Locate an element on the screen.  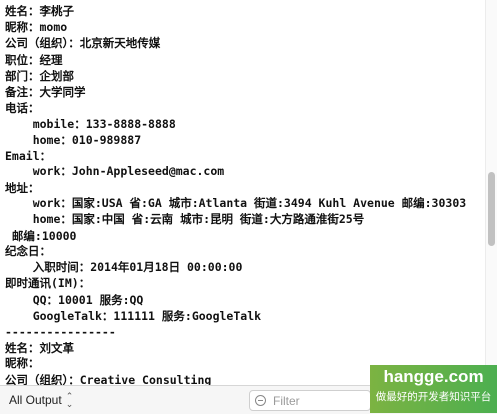
console-line: 邮编:10000 is located at coordinates (41, 236).